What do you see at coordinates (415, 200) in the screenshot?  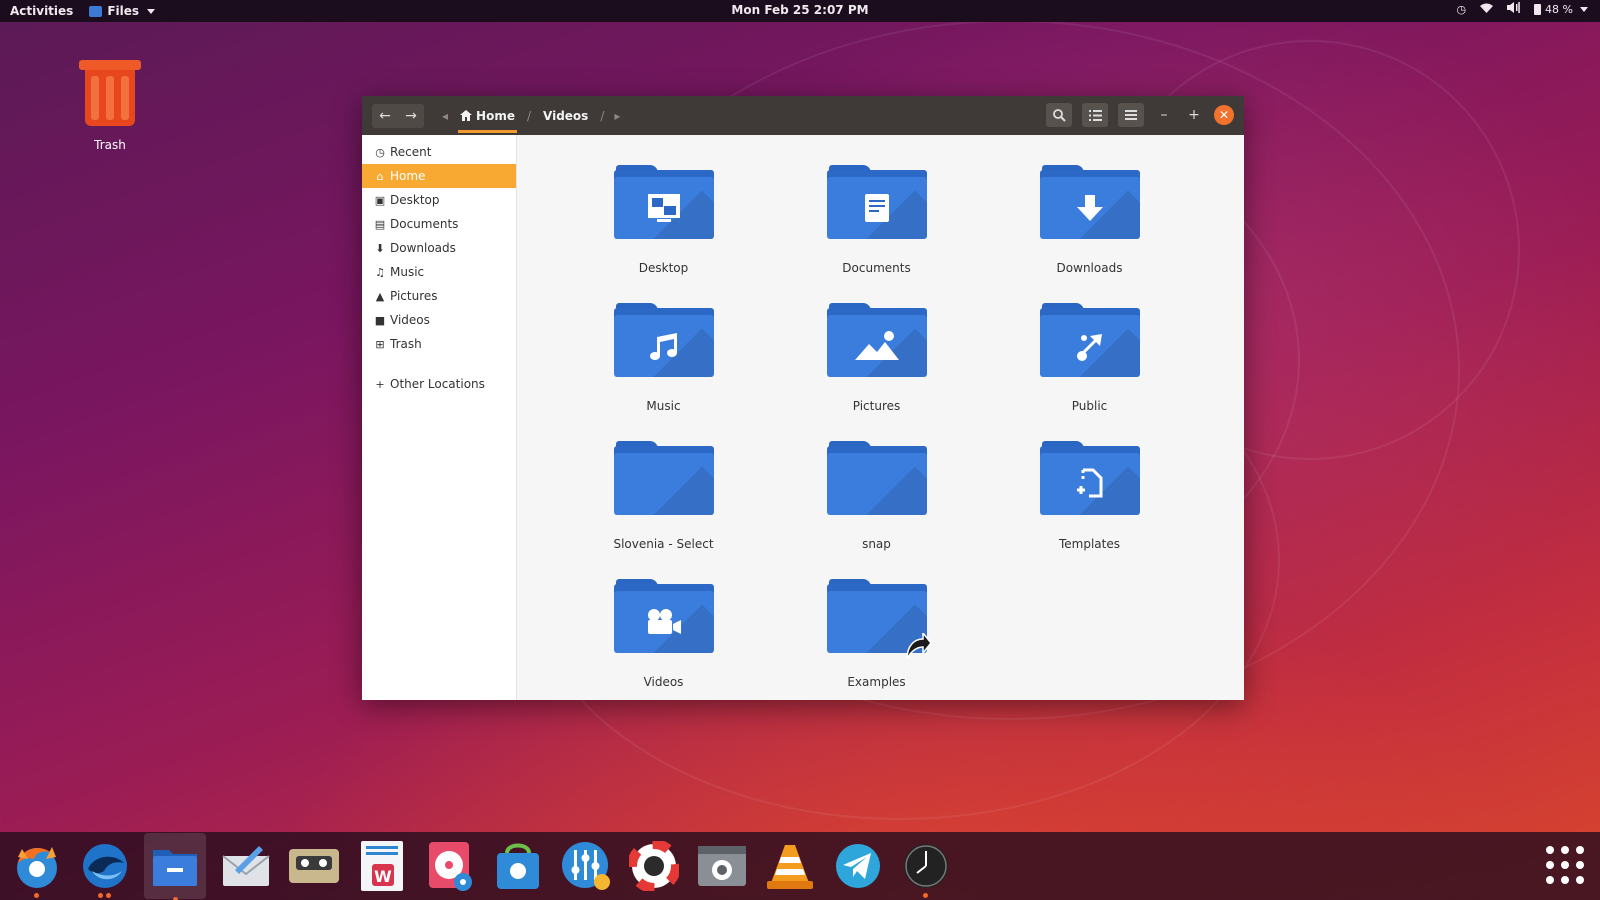 I see `sidebar-item-label: Desktop` at bounding box center [415, 200].